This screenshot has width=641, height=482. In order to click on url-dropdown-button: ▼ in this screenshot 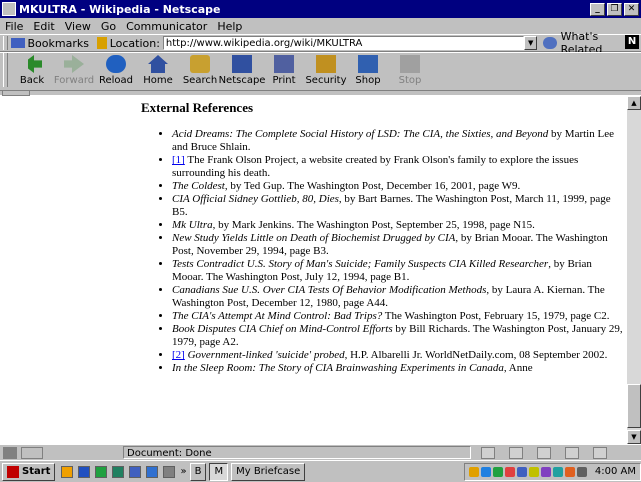, I will do `click(530, 43)`.